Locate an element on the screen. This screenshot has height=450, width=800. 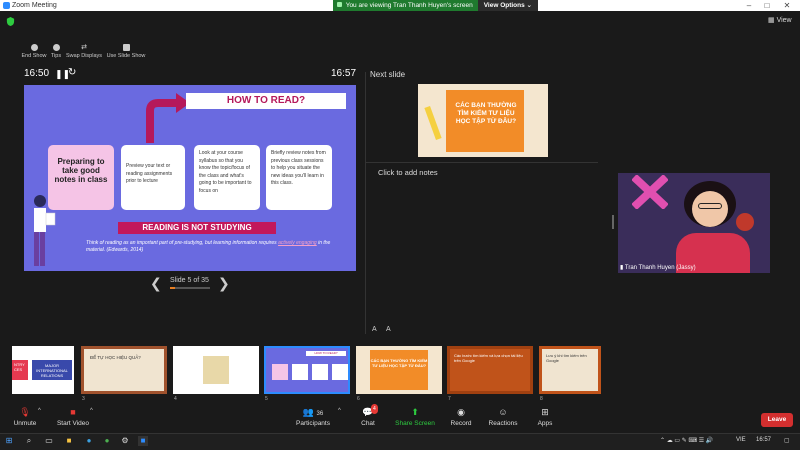
notification-icon: ▢ is located at coordinates (787, 440).